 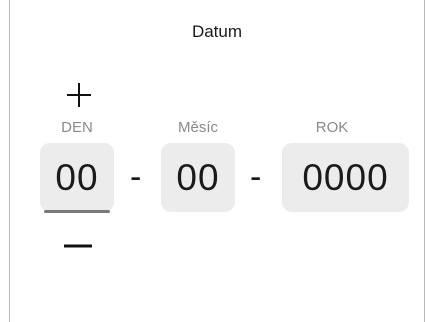 I want to click on year-field: 0000, so click(x=345, y=177).